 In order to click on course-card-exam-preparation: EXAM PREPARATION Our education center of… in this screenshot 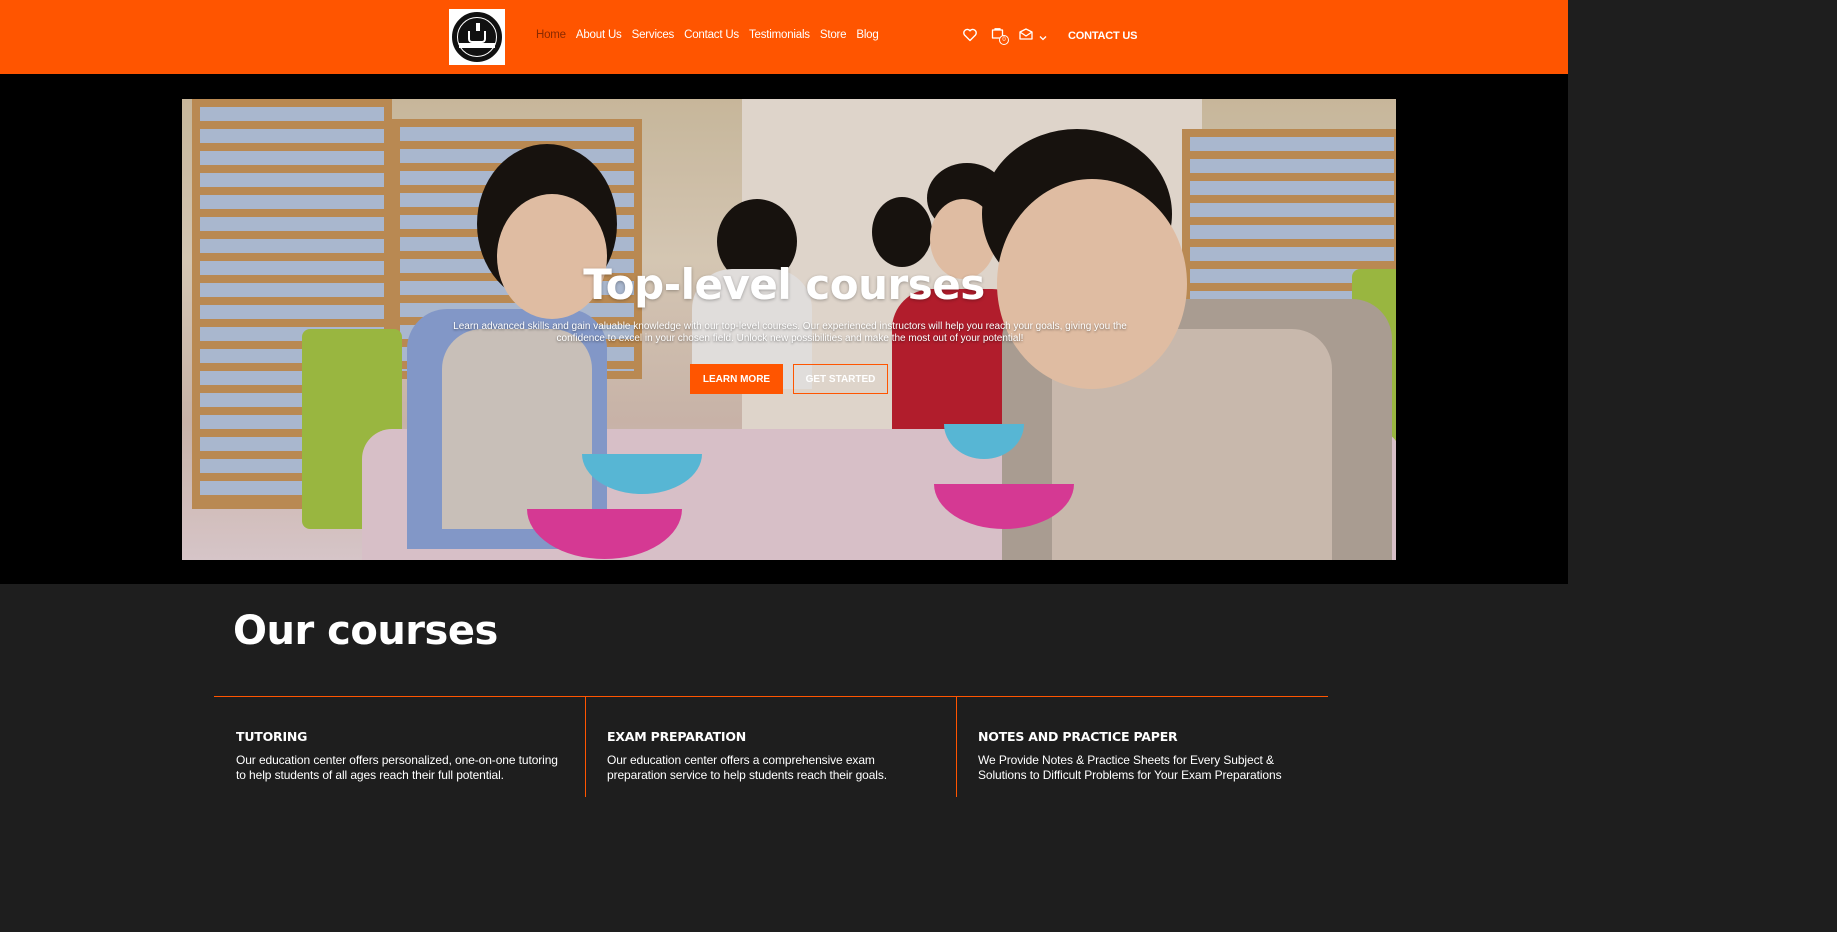, I will do `click(772, 755)`.